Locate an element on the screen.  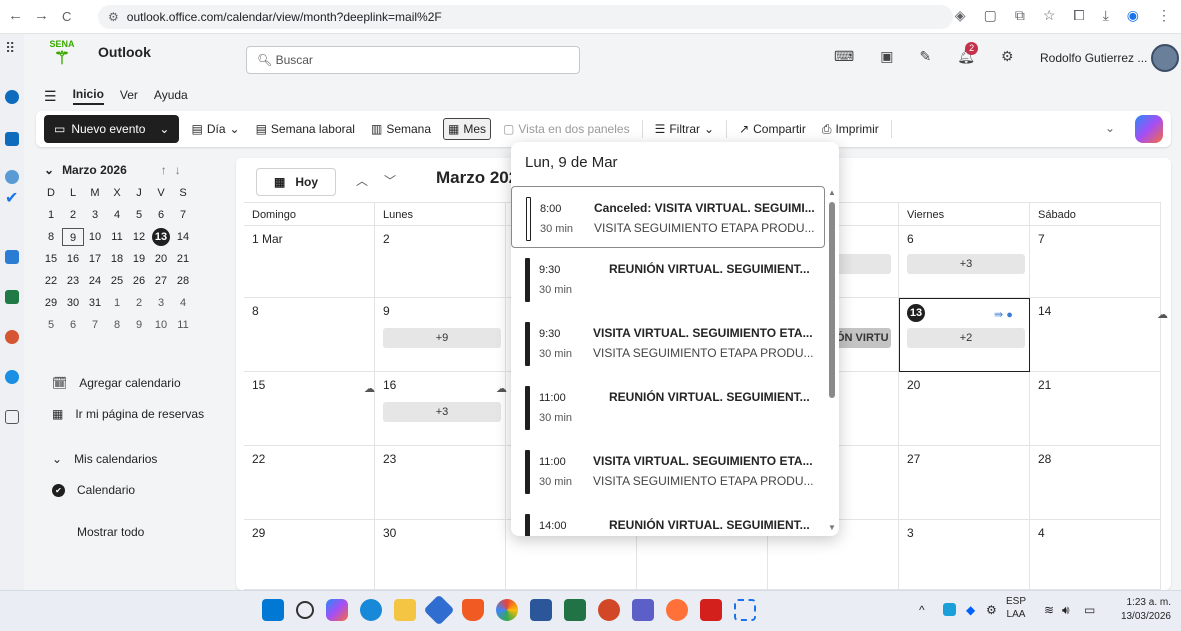
powerpoint-taskbar-icon is located at coordinates (609, 610).